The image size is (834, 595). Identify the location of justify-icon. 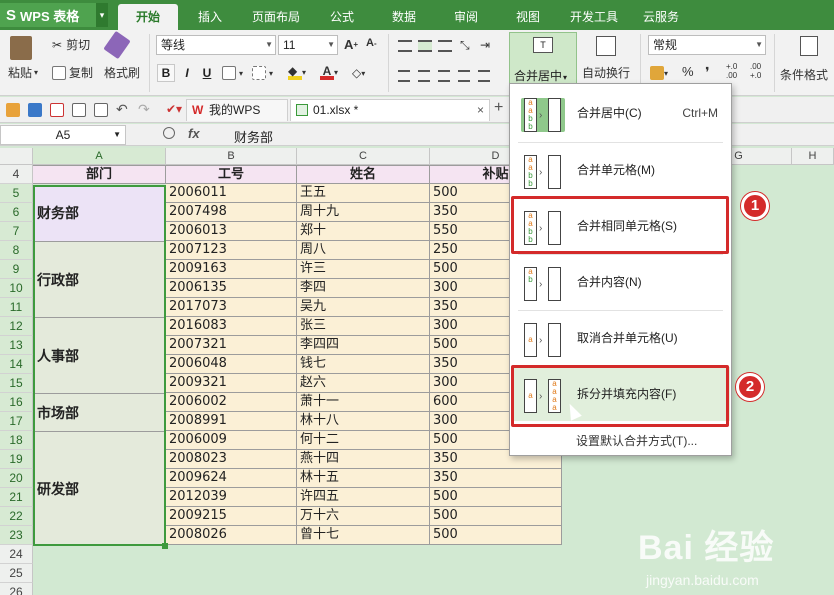
(464, 76).